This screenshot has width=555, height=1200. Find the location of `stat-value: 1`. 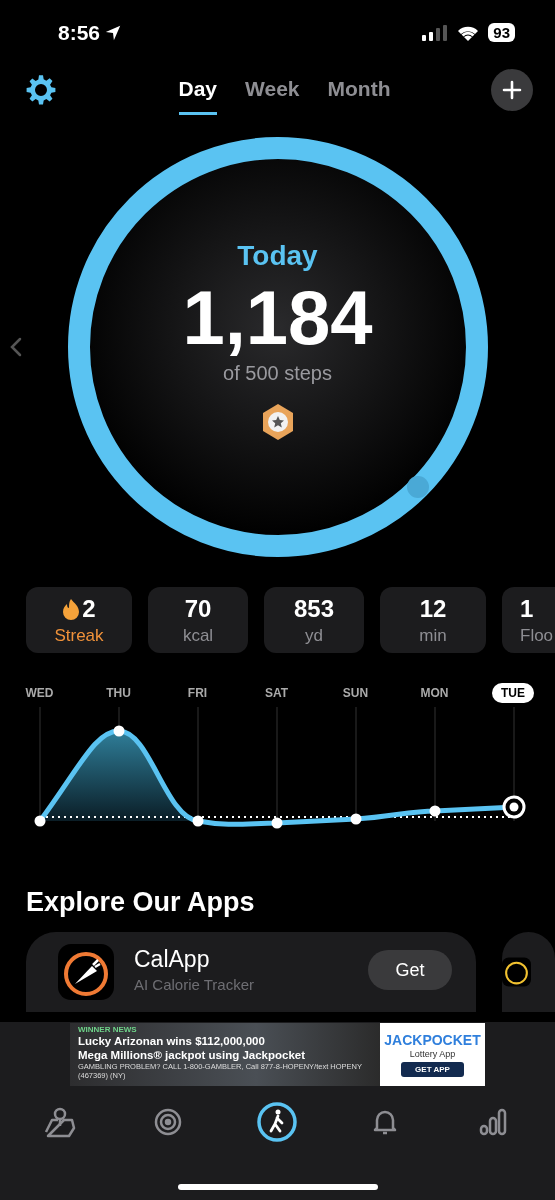

stat-value: 1 is located at coordinates (527, 608).